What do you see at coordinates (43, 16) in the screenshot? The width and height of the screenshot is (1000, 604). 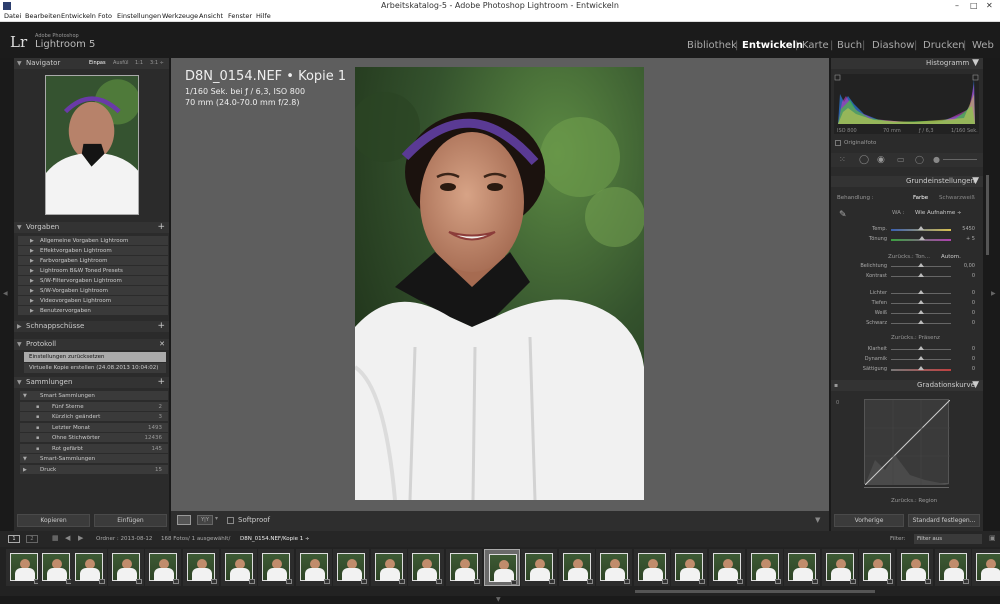 I see `menu-bearbeiten: Bearbeiten` at bounding box center [43, 16].